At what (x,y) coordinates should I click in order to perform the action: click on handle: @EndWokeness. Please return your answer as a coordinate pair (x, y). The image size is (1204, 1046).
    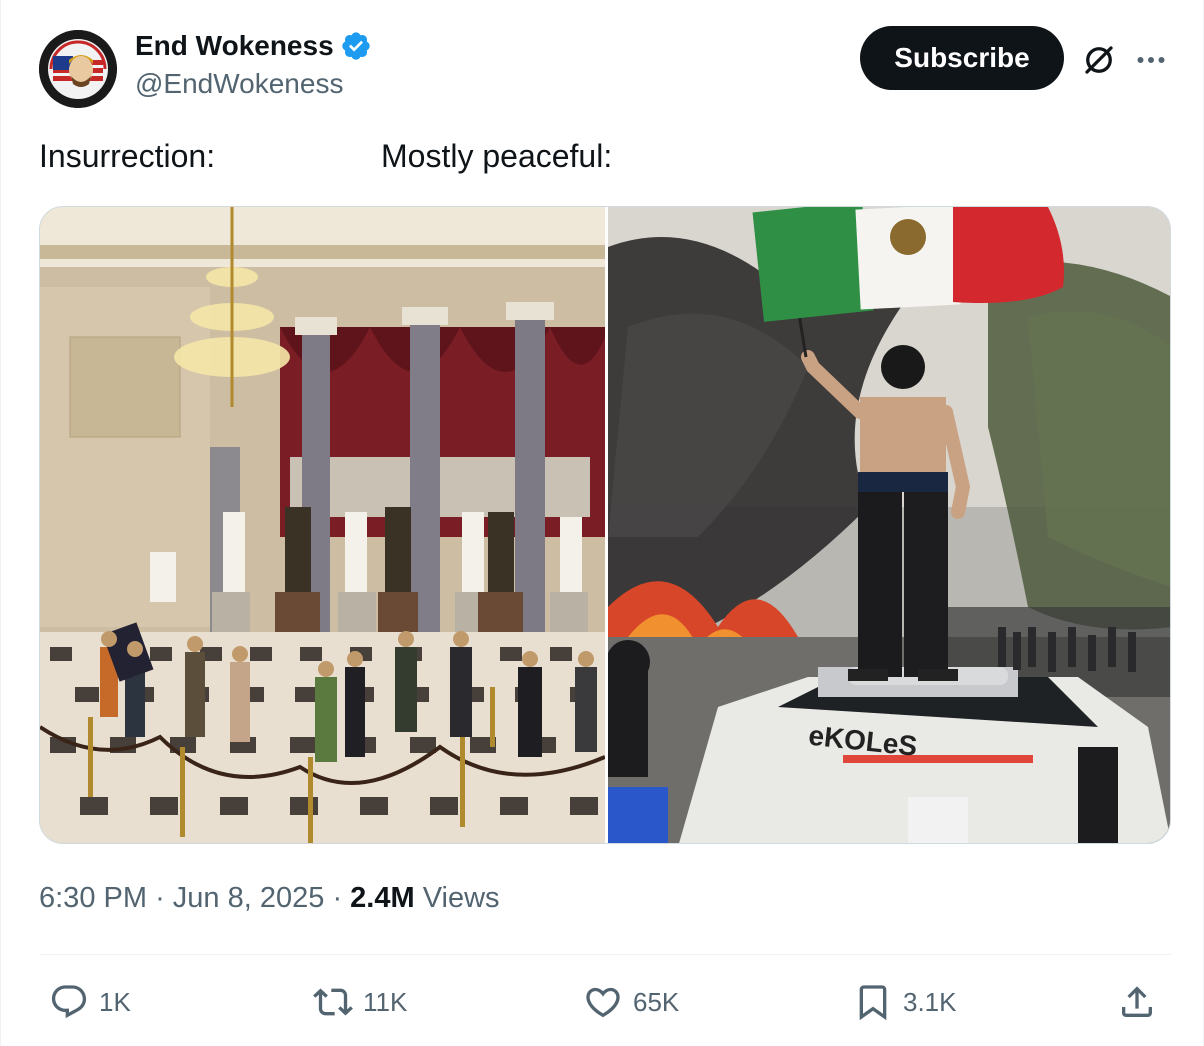
    Looking at the image, I should click on (253, 84).